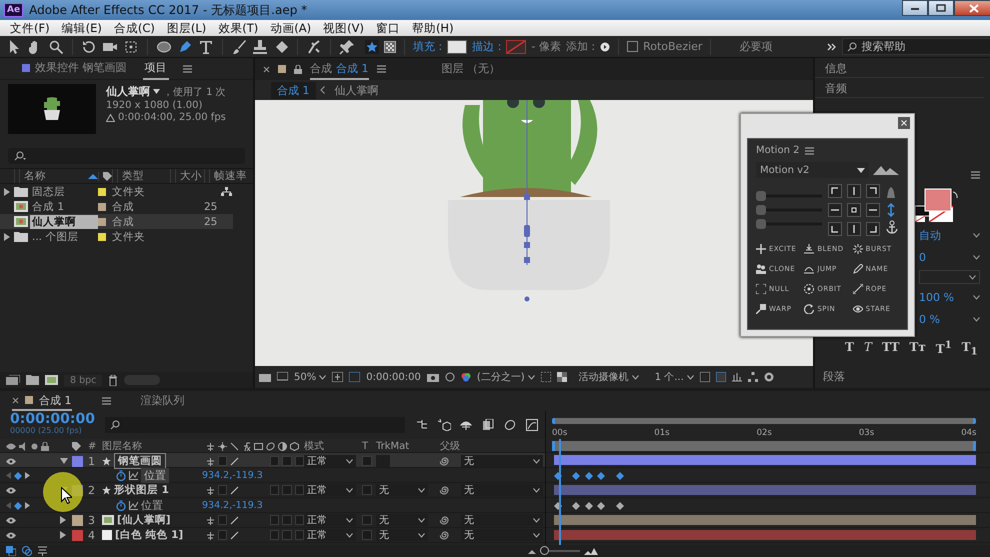 The width and height of the screenshot is (990, 557). I want to click on item-name: 固态层, so click(48, 191).